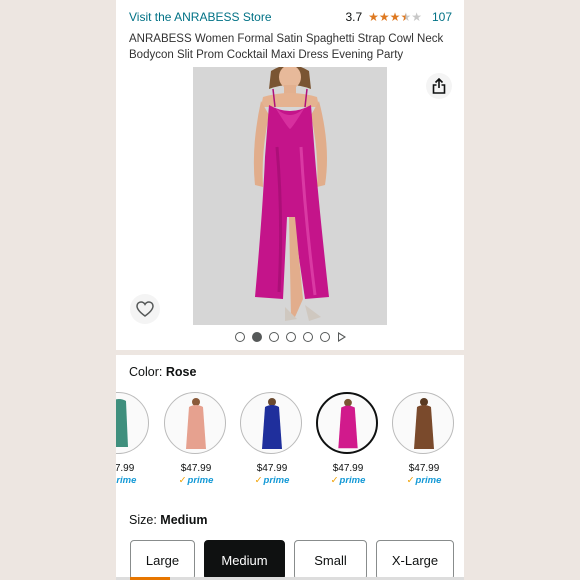 The image size is (580, 580). I want to click on product-photo, so click(290, 196).